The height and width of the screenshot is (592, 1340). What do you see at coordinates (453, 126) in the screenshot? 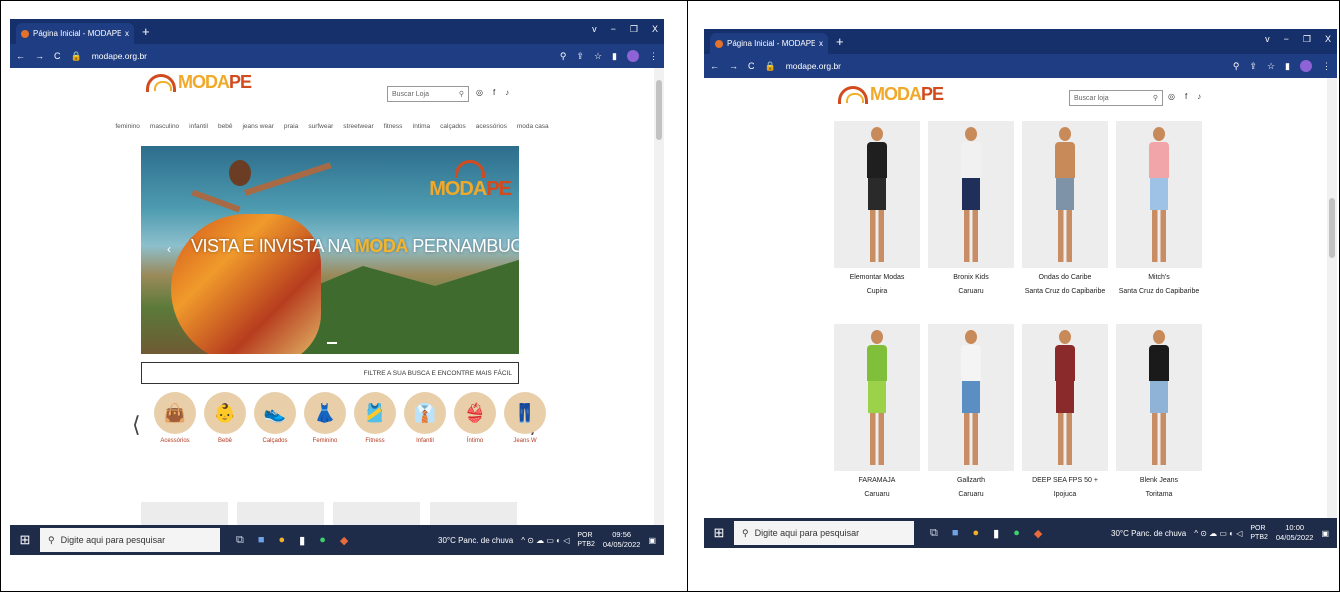
I see `menu-item: calçados` at bounding box center [453, 126].